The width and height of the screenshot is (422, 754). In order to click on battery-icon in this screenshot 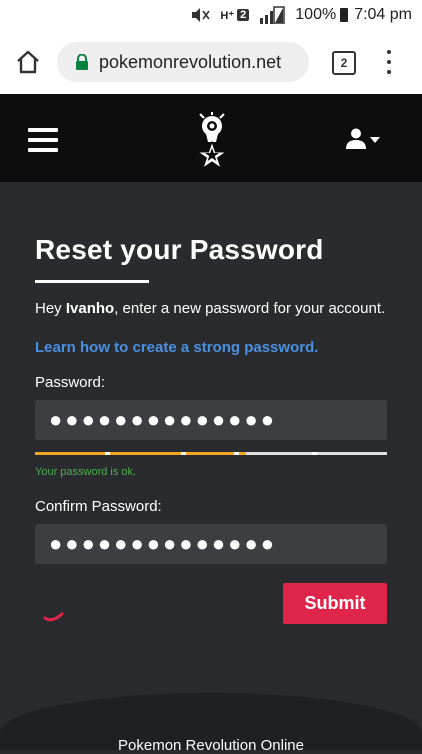, I will do `click(344, 15)`.